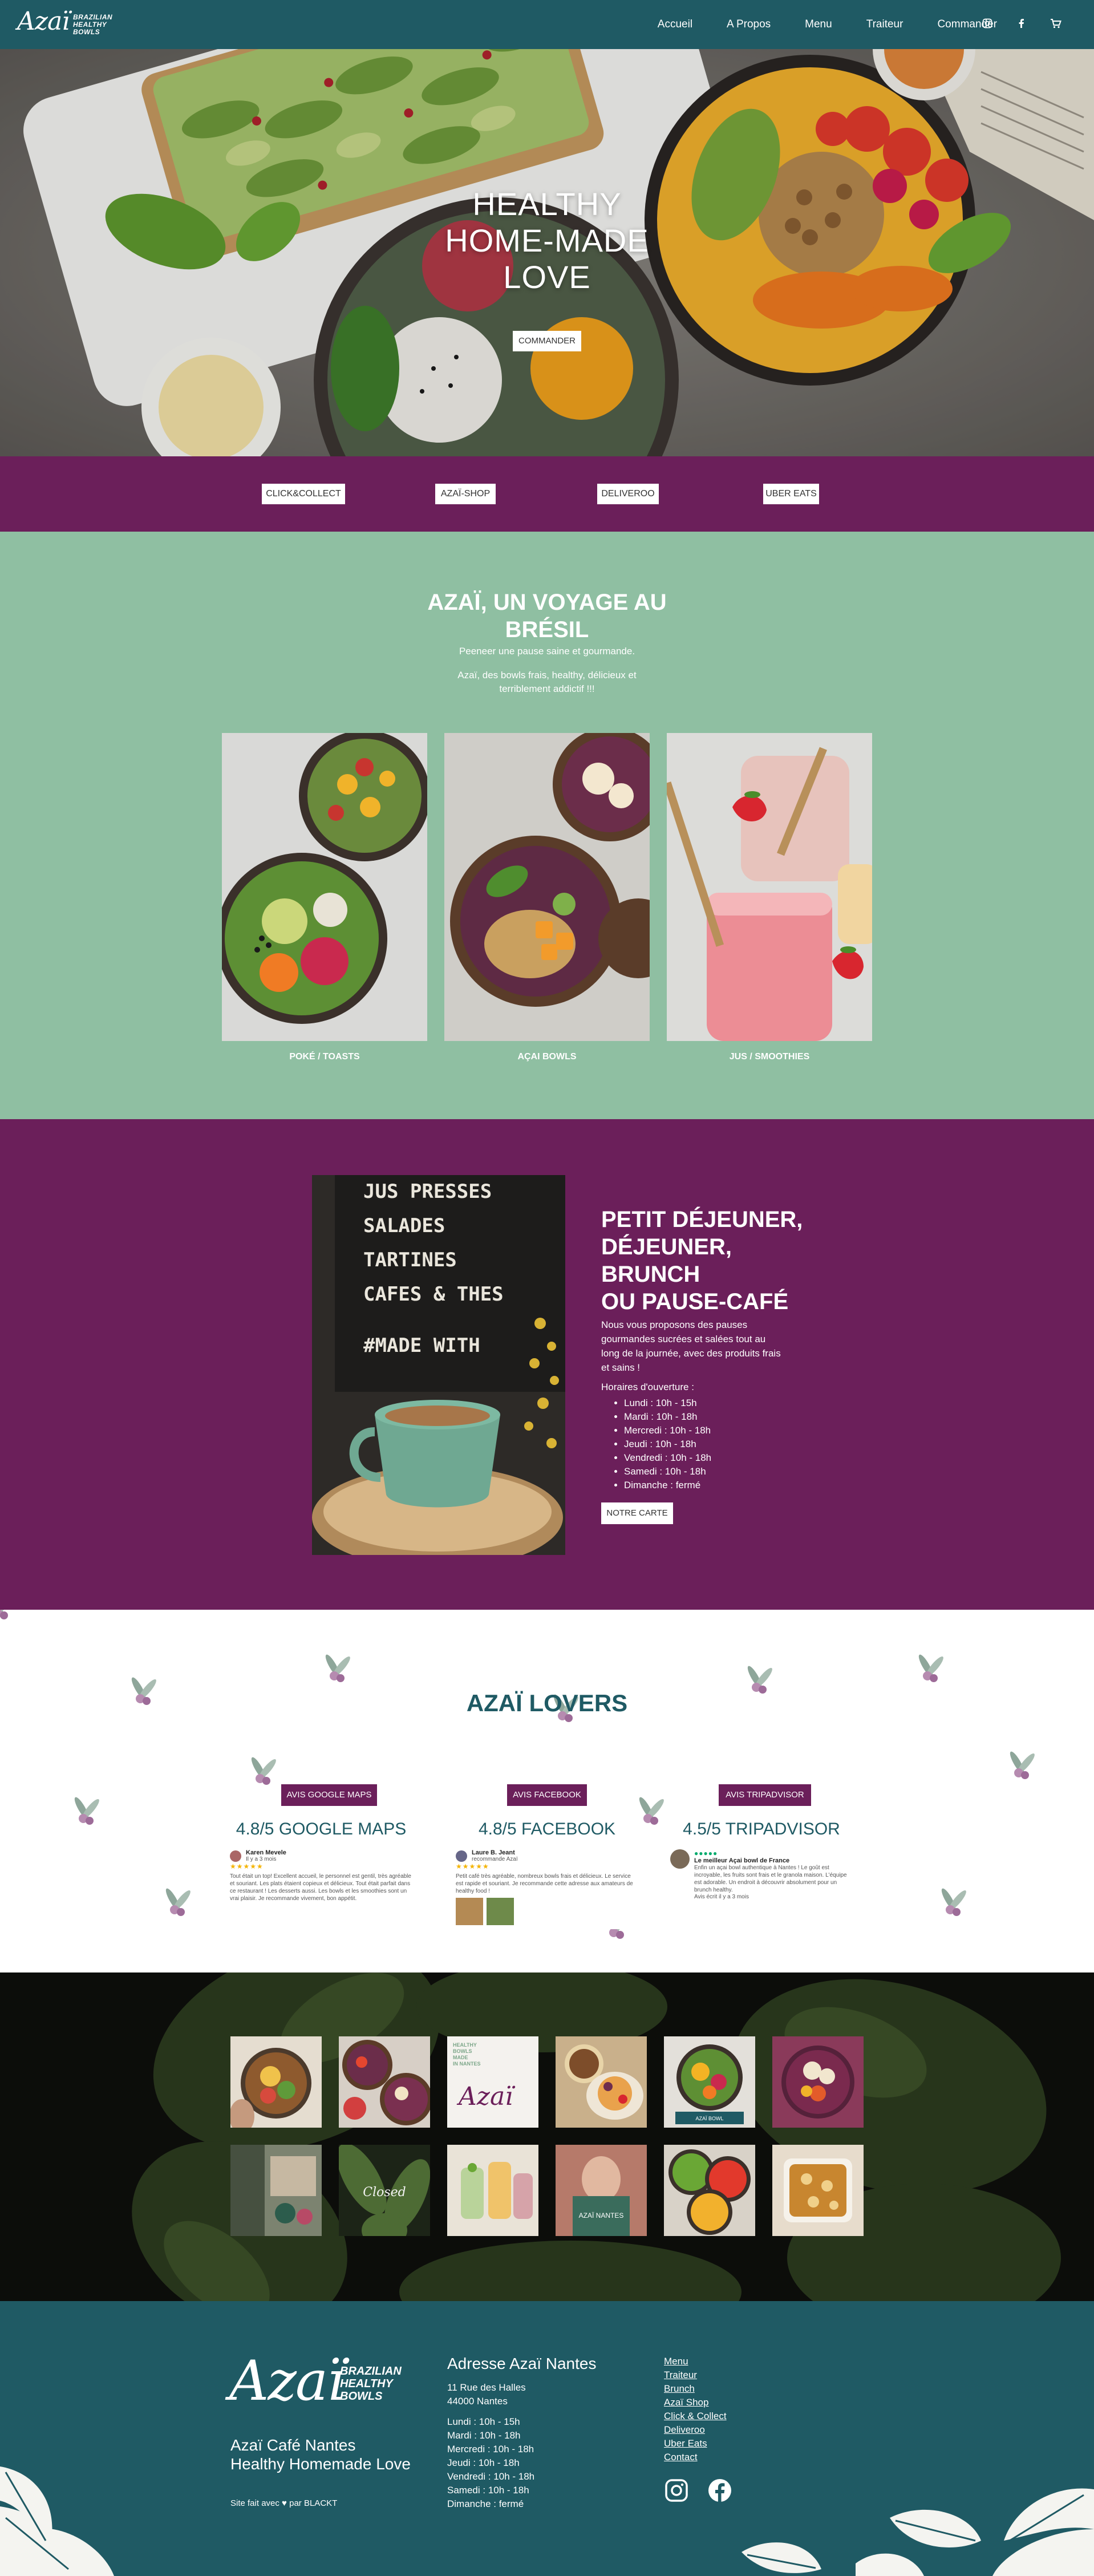 This screenshot has height=2576, width=1094. What do you see at coordinates (486, 2096) in the screenshot?
I see `post-logo: Azaï` at bounding box center [486, 2096].